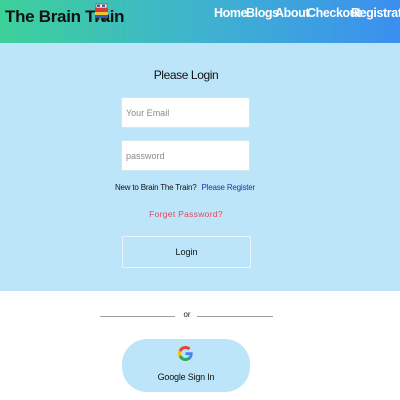  What do you see at coordinates (262, 13) in the screenshot?
I see `nav-blogs: Blogs` at bounding box center [262, 13].